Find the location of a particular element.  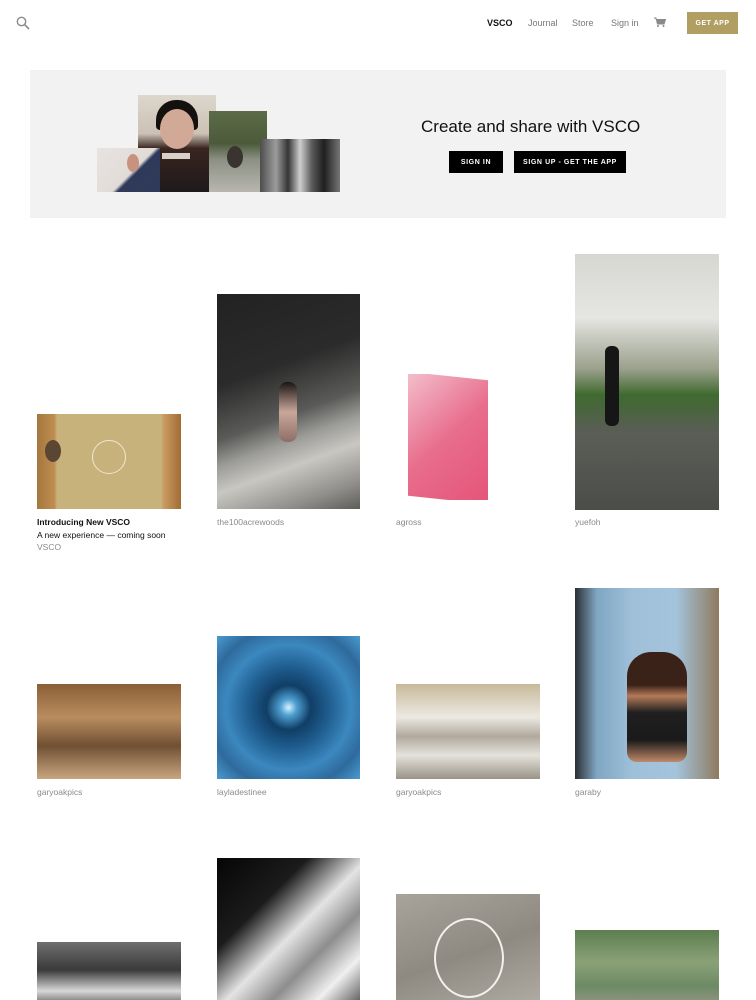

nav-sign-in: Sign in is located at coordinates (625, 23).